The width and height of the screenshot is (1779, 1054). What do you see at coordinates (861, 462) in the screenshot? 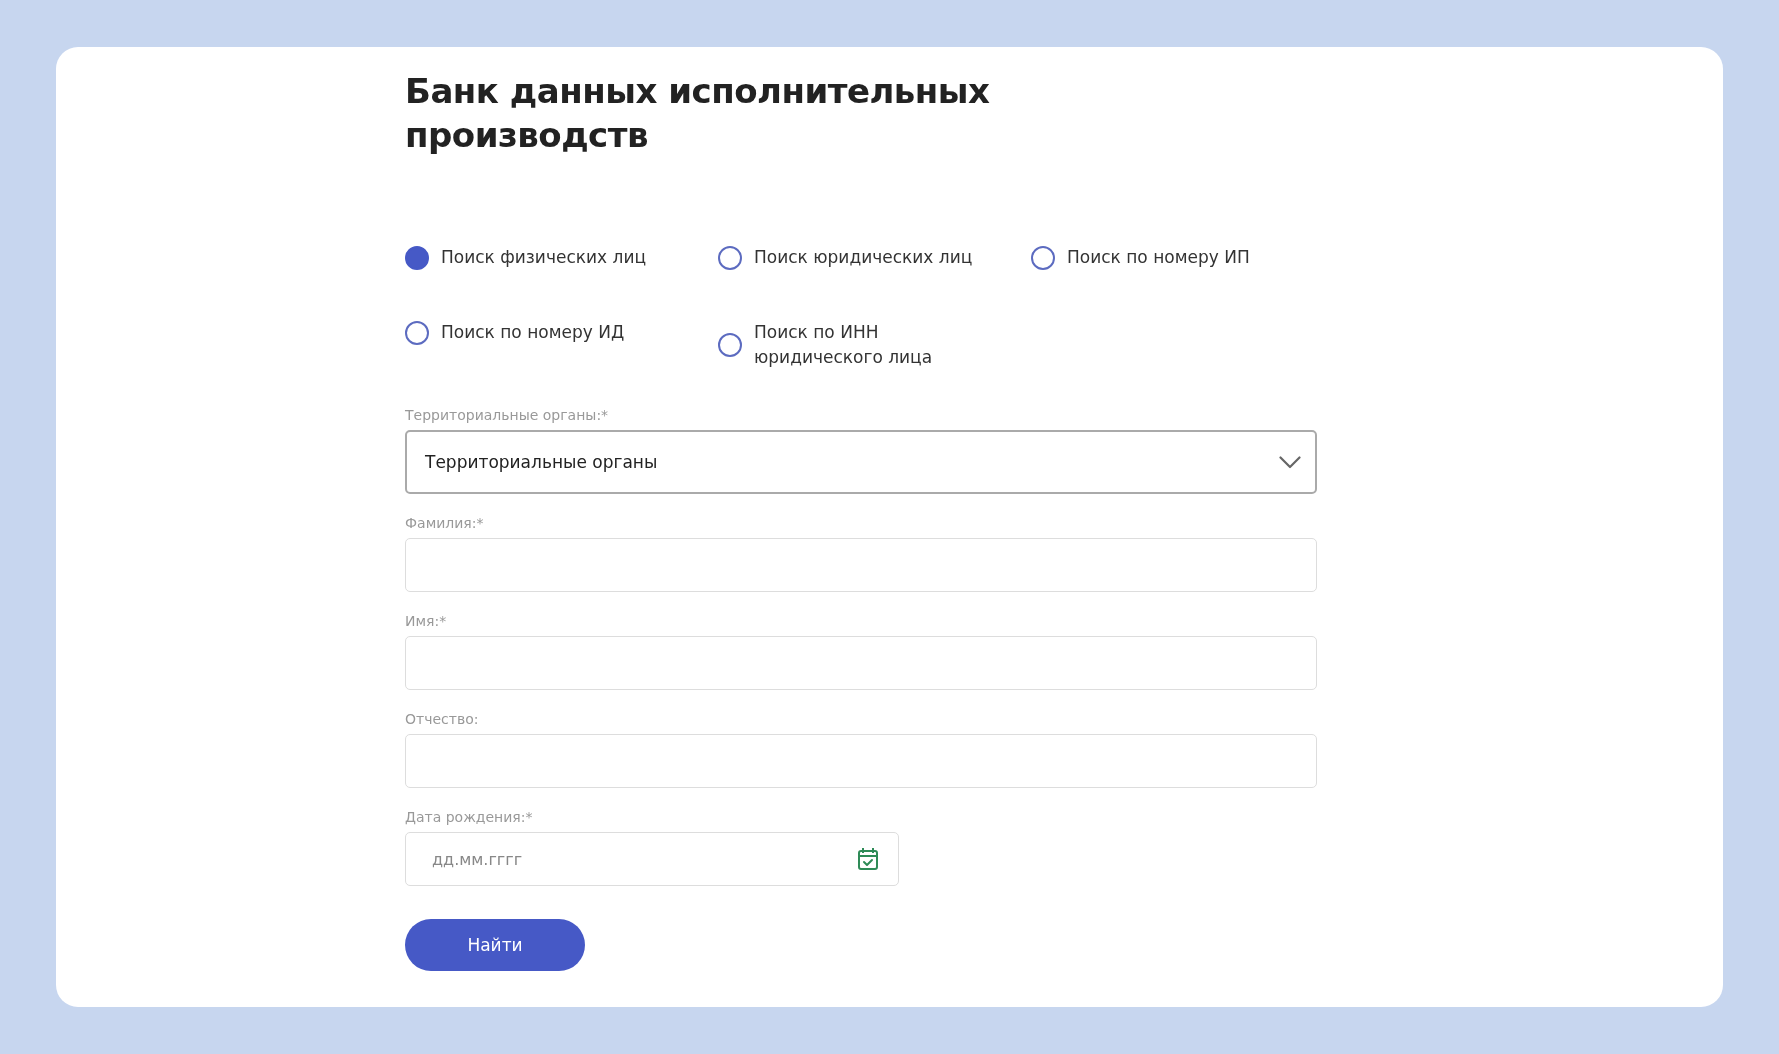
I see `select-field: Территориальные органы` at bounding box center [861, 462].